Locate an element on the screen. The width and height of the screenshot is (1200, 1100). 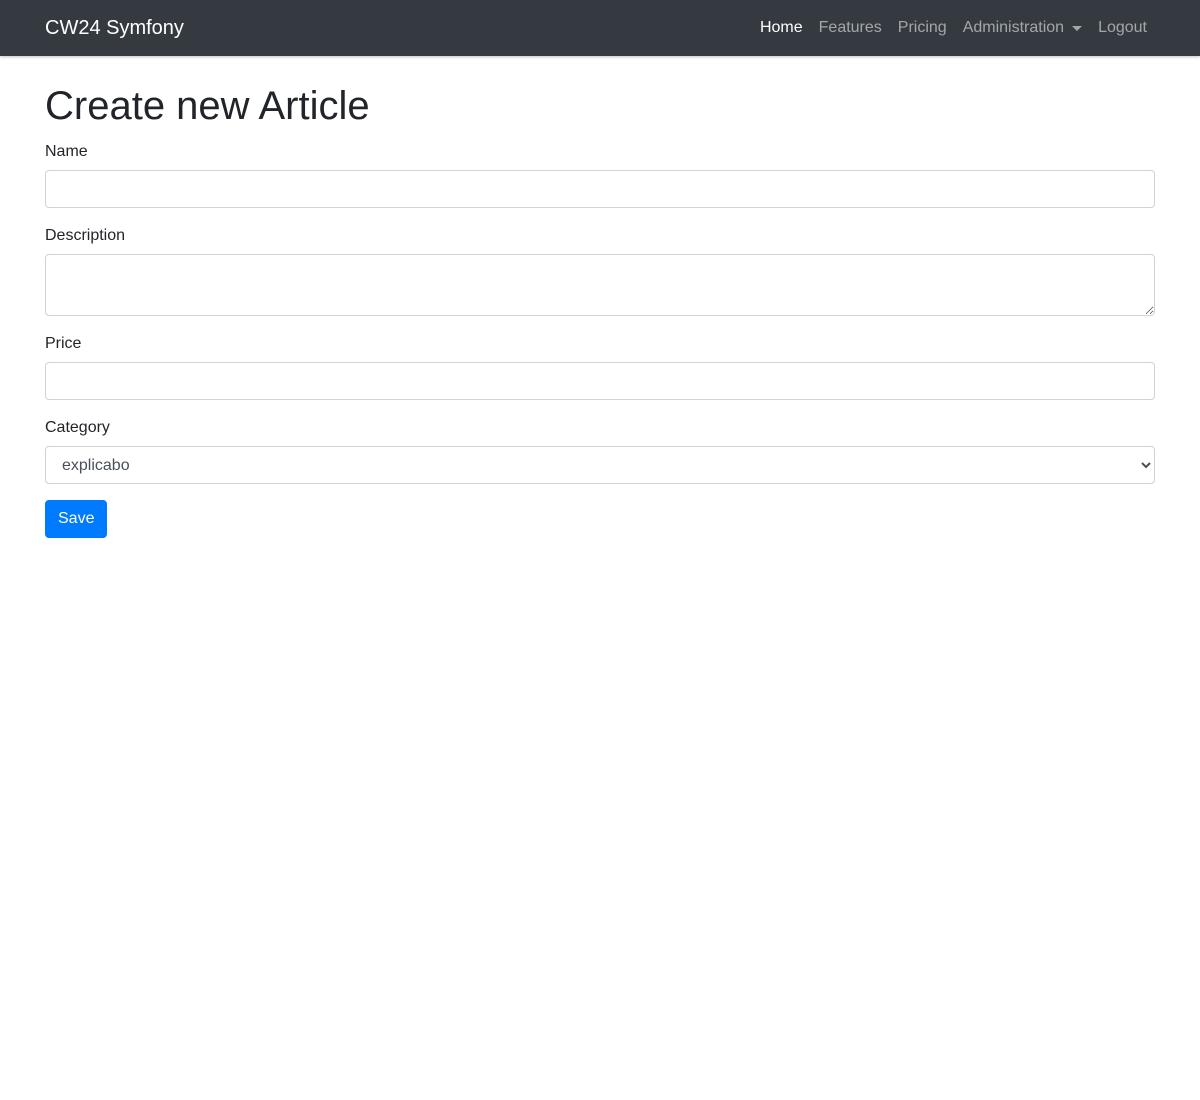
brand-link: CW24 Symfony is located at coordinates (114, 28).